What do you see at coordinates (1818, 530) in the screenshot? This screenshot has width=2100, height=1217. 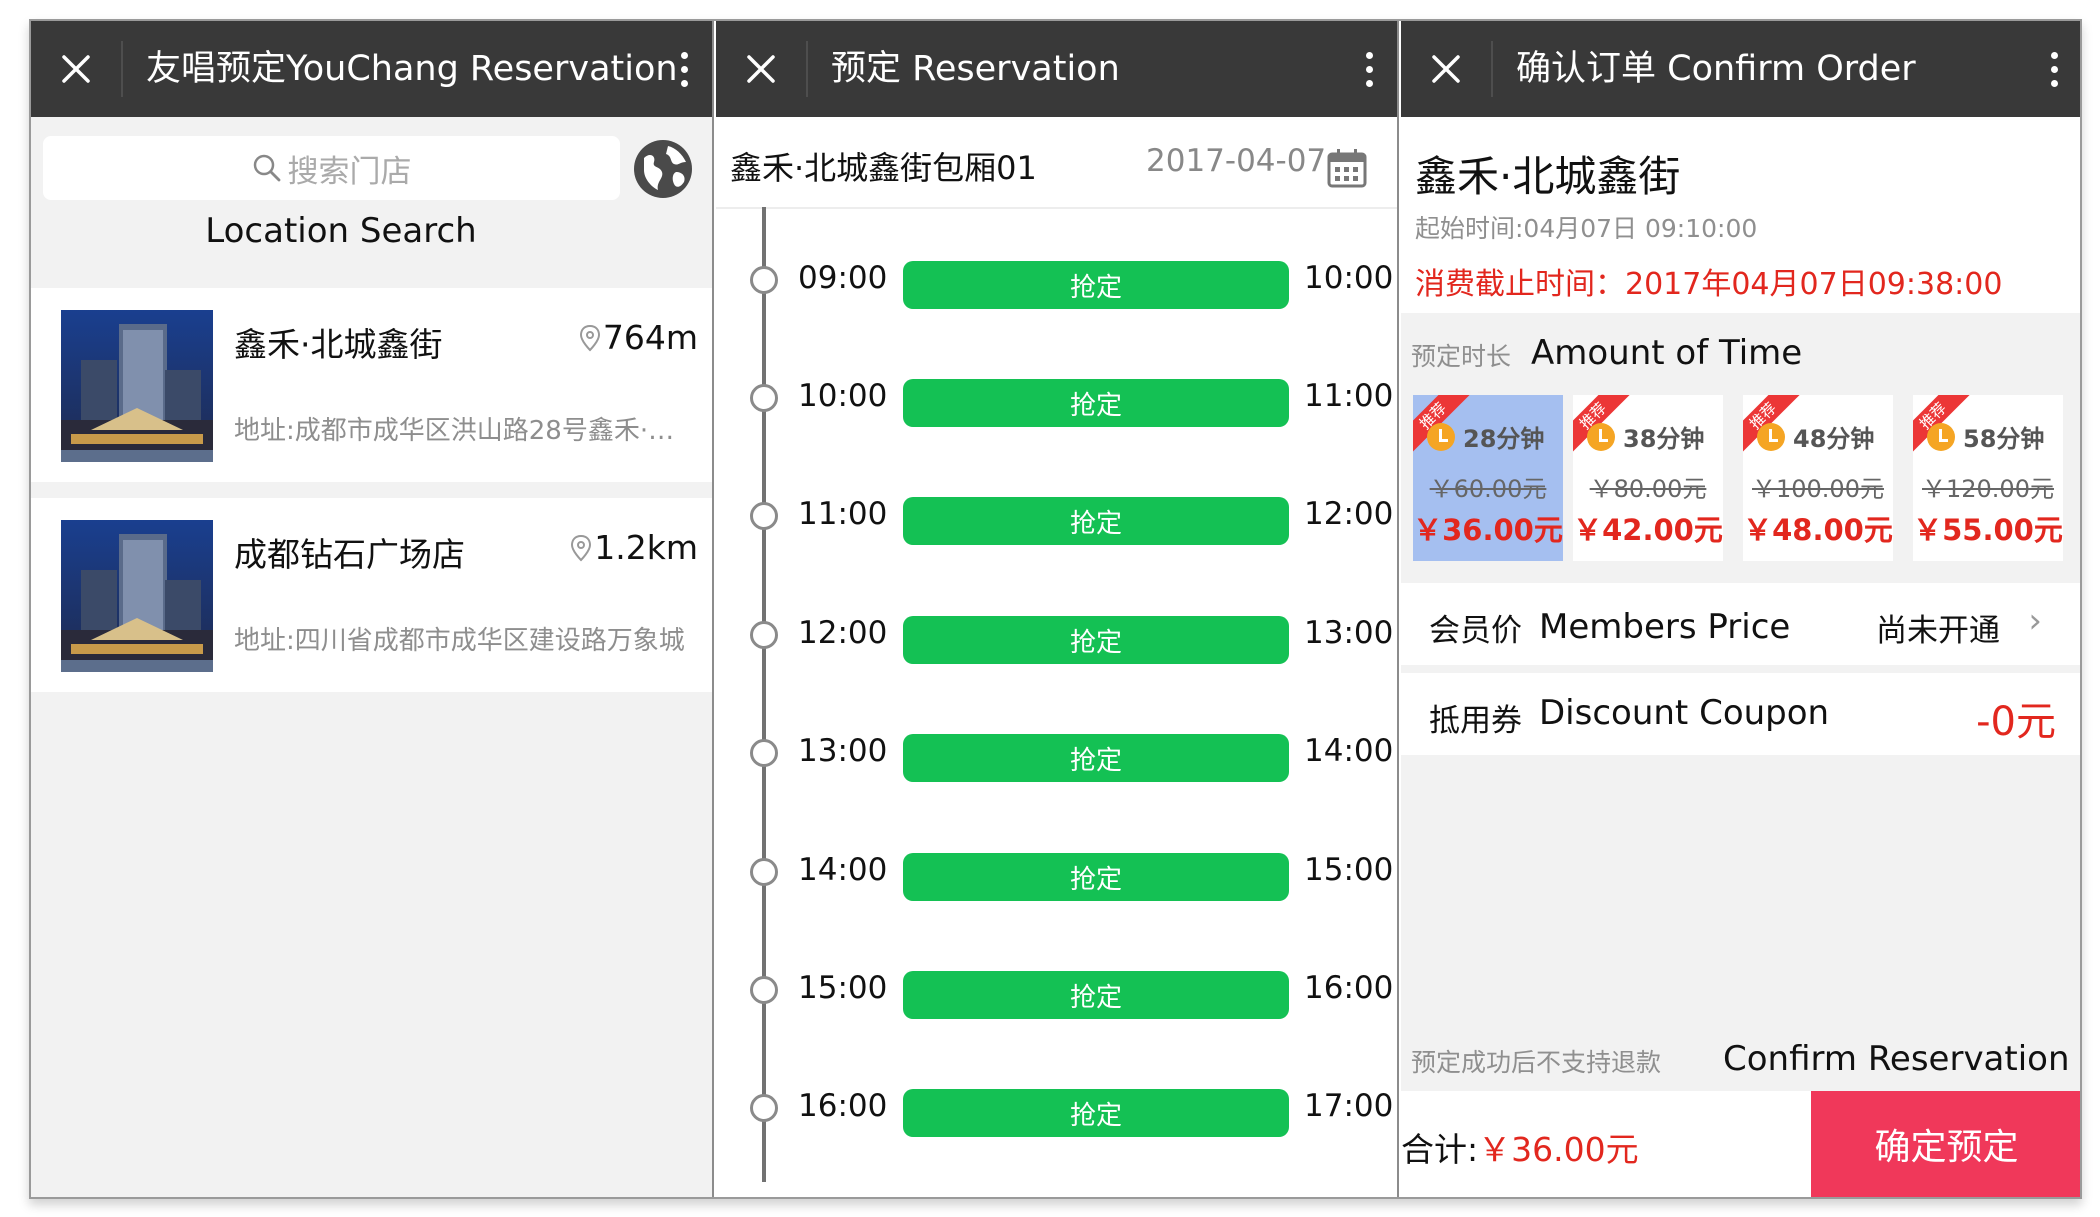 I see `sale-price: ￥48.00元` at bounding box center [1818, 530].